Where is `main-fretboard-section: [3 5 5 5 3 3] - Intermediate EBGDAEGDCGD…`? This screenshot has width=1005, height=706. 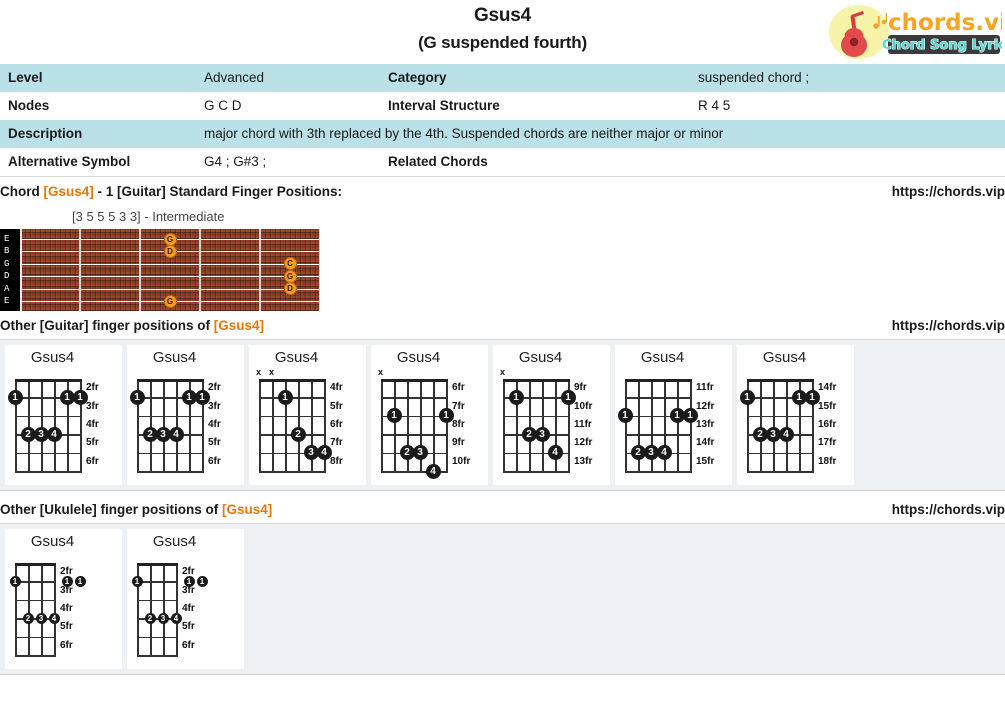
main-fretboard-section: [3 5 5 5 3 3] - Intermediate EBGDAEGDCGD… is located at coordinates (502, 260).